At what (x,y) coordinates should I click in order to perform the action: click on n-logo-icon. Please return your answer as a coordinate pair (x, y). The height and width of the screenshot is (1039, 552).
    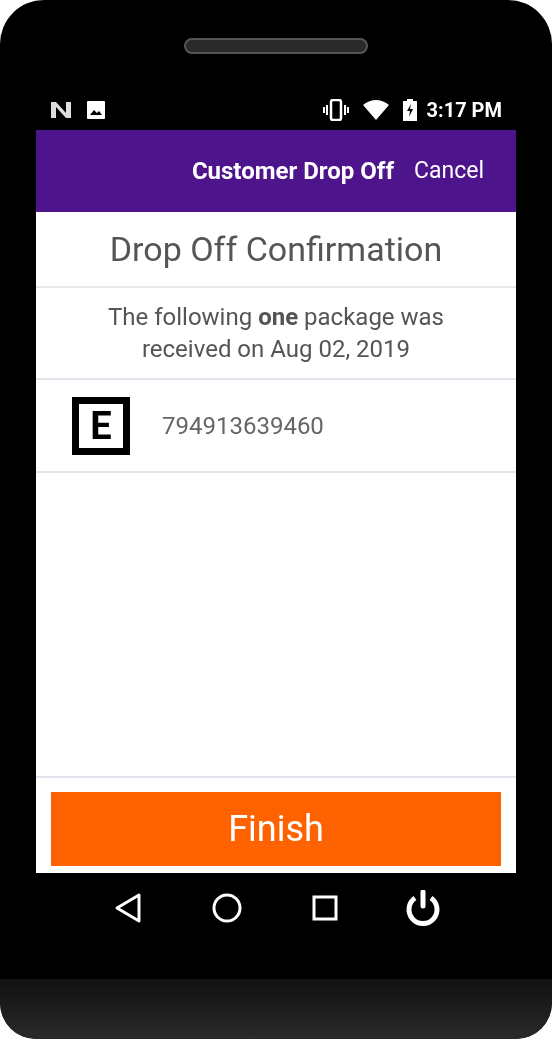
    Looking at the image, I should click on (61, 110).